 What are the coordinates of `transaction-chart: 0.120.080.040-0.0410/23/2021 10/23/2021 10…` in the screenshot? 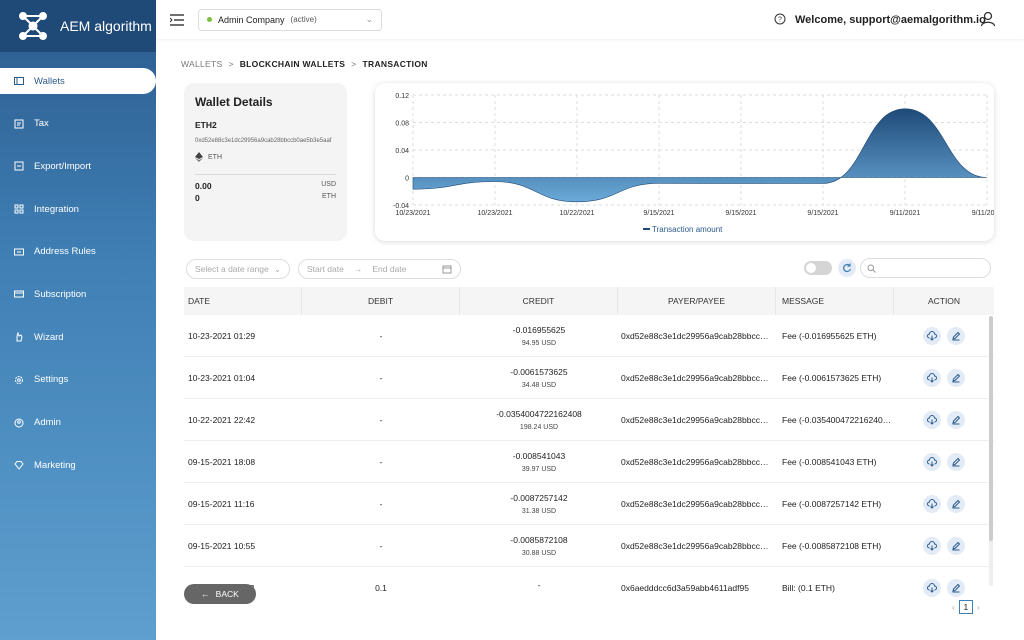 It's located at (693, 163).